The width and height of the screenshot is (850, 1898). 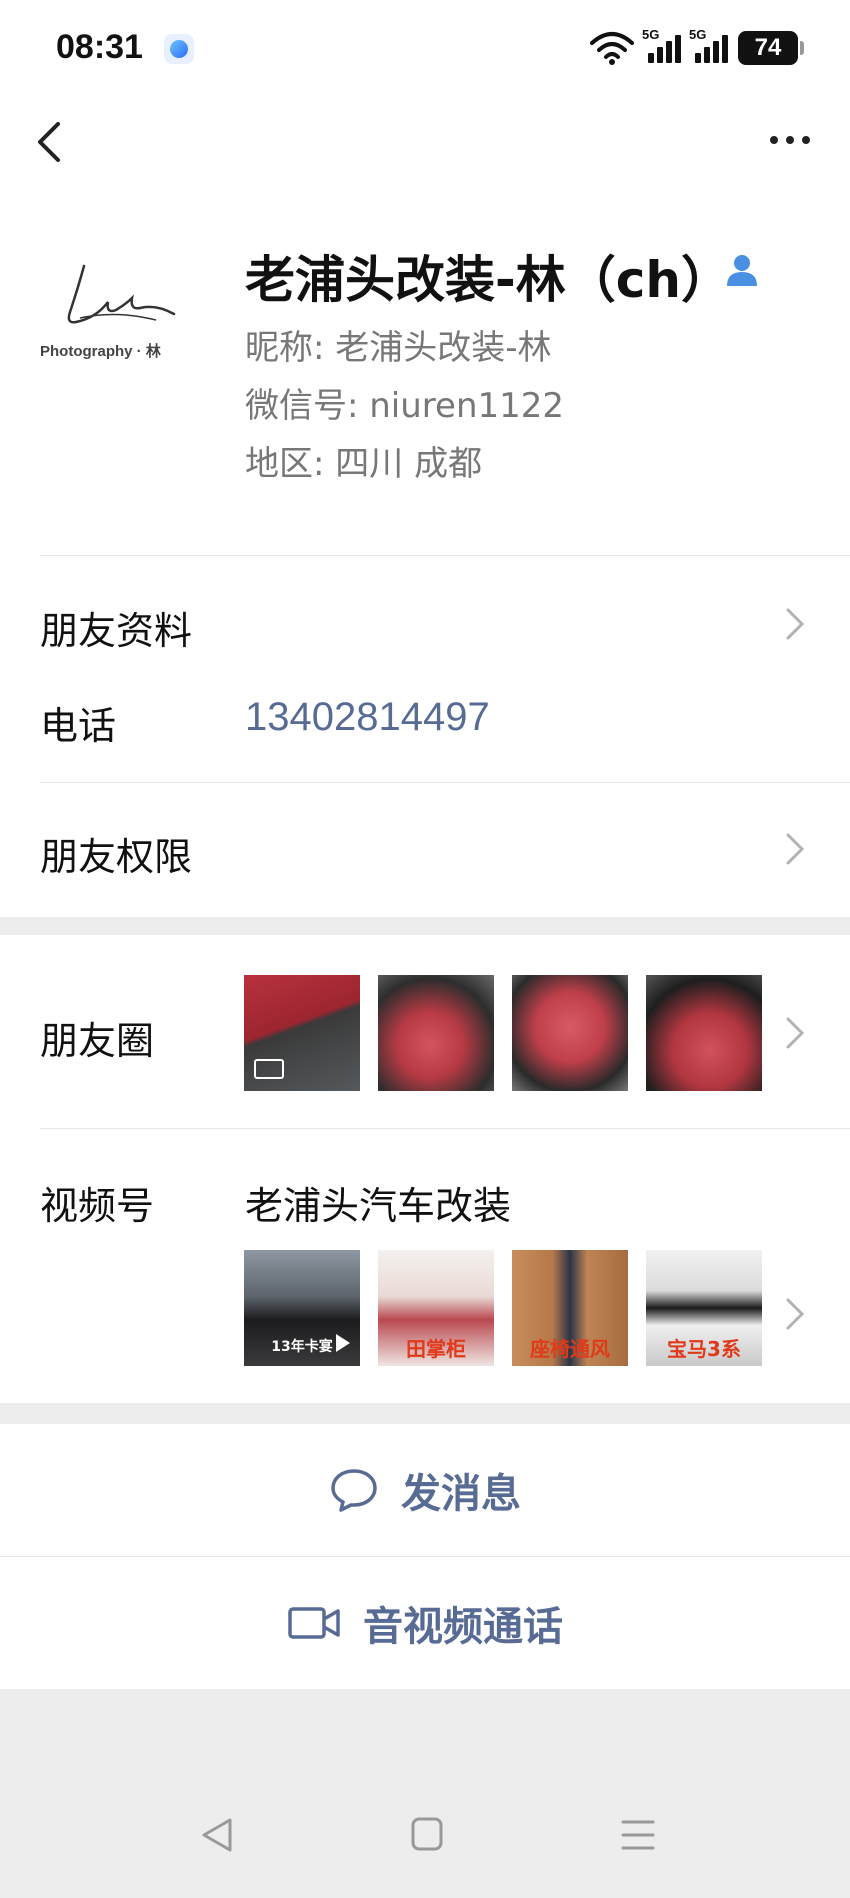 I want to click on status-indicators: 5G 5G 74, so click(x=697, y=47).